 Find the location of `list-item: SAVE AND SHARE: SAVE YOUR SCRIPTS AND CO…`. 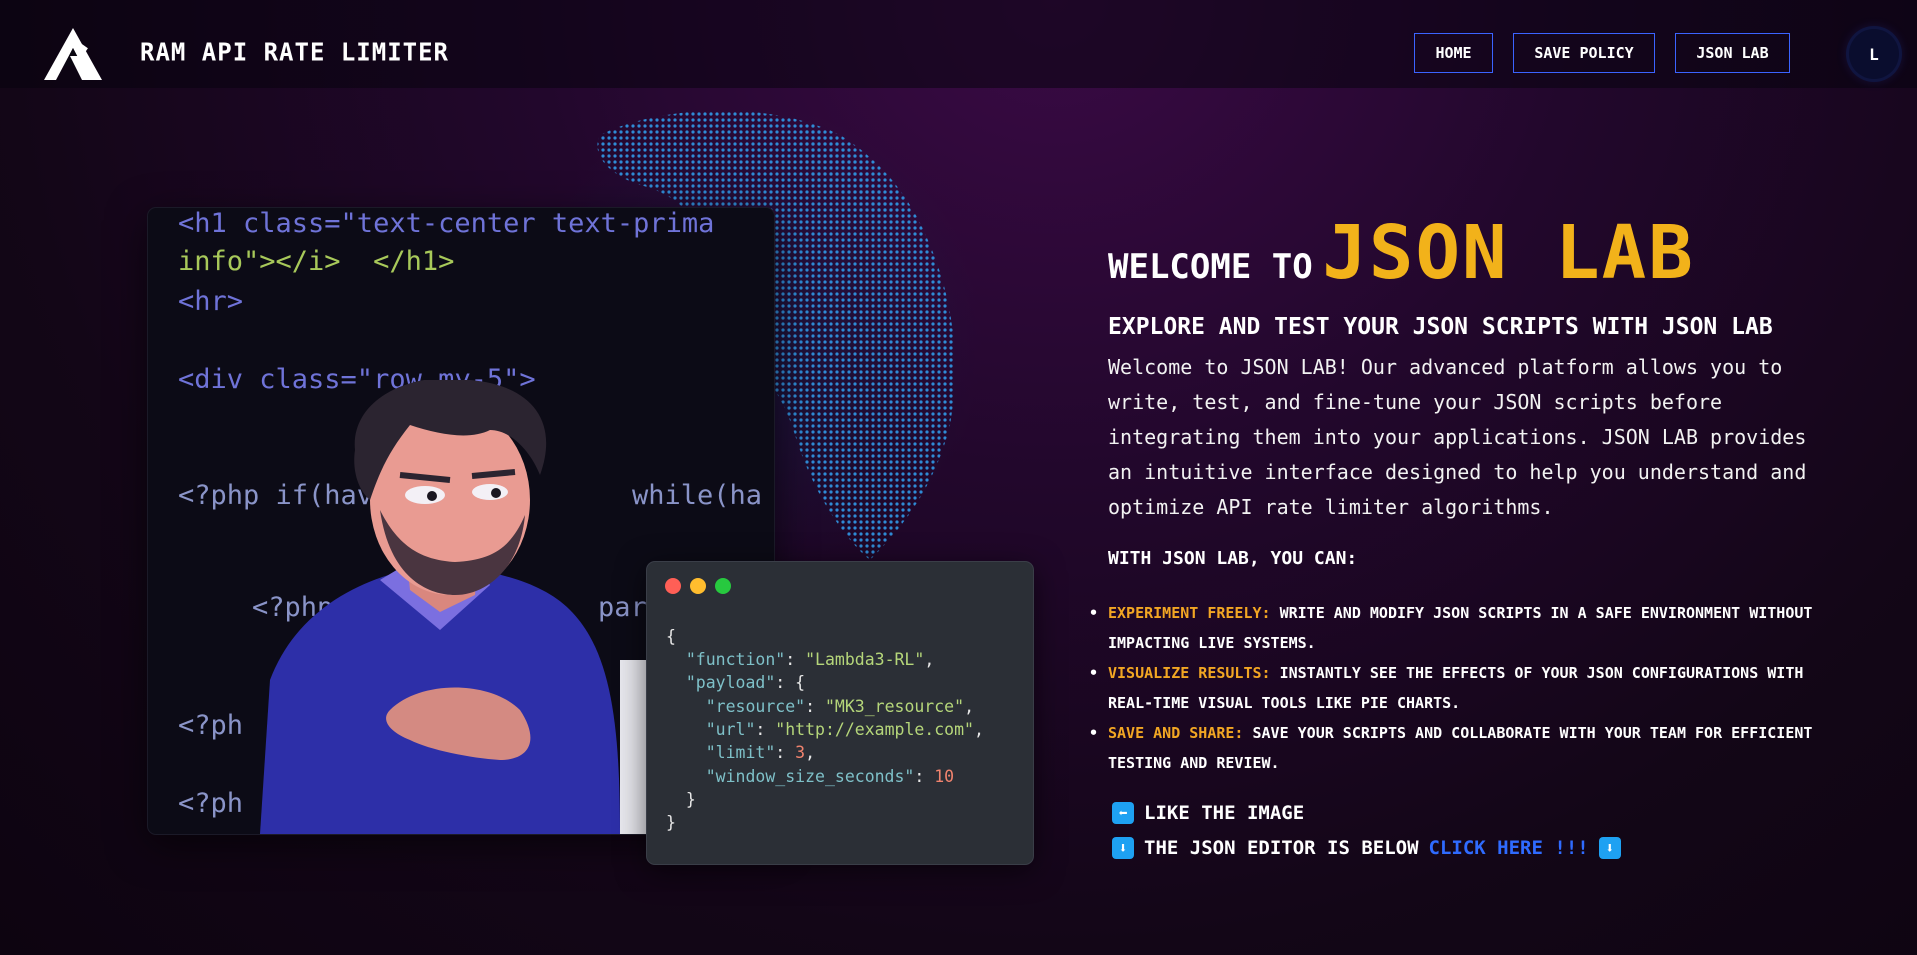

list-item: SAVE AND SHARE: SAVE YOUR SCRIPTS AND CO… is located at coordinates (1458, 748).